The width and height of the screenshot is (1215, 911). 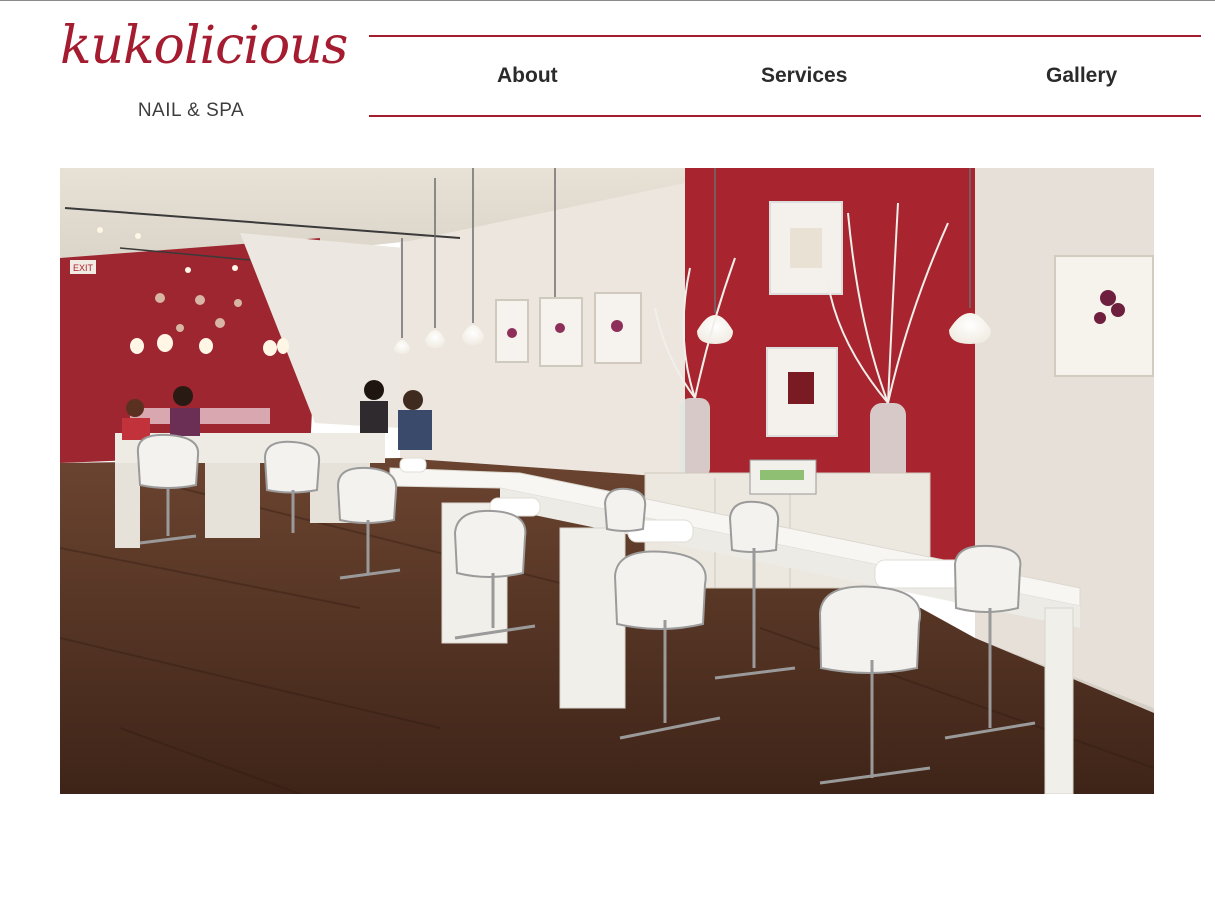 I want to click on nav-gallery-link: Gallery, so click(x=1081, y=76).